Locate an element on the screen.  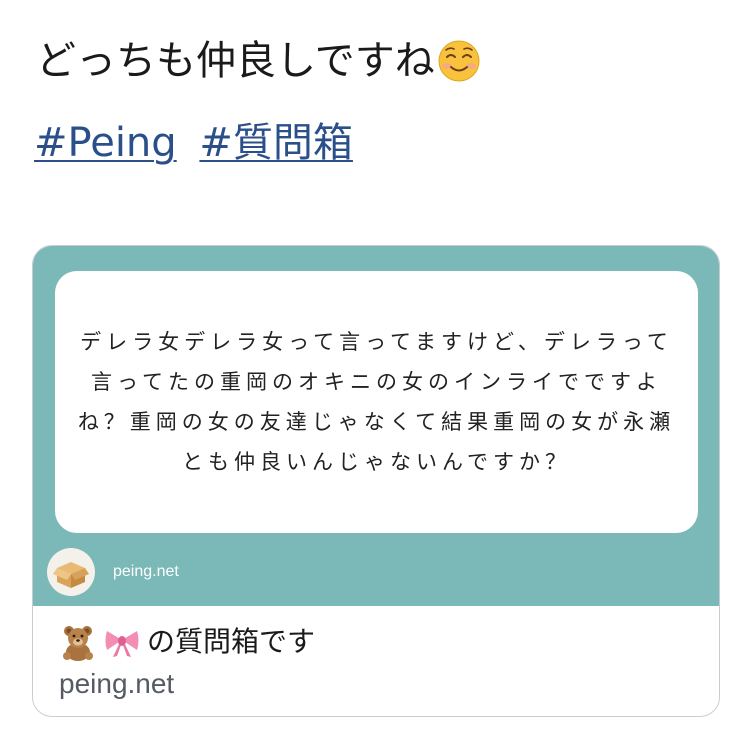
hashtag-row: #Peing #質問箱 is located at coordinates (198, 143).